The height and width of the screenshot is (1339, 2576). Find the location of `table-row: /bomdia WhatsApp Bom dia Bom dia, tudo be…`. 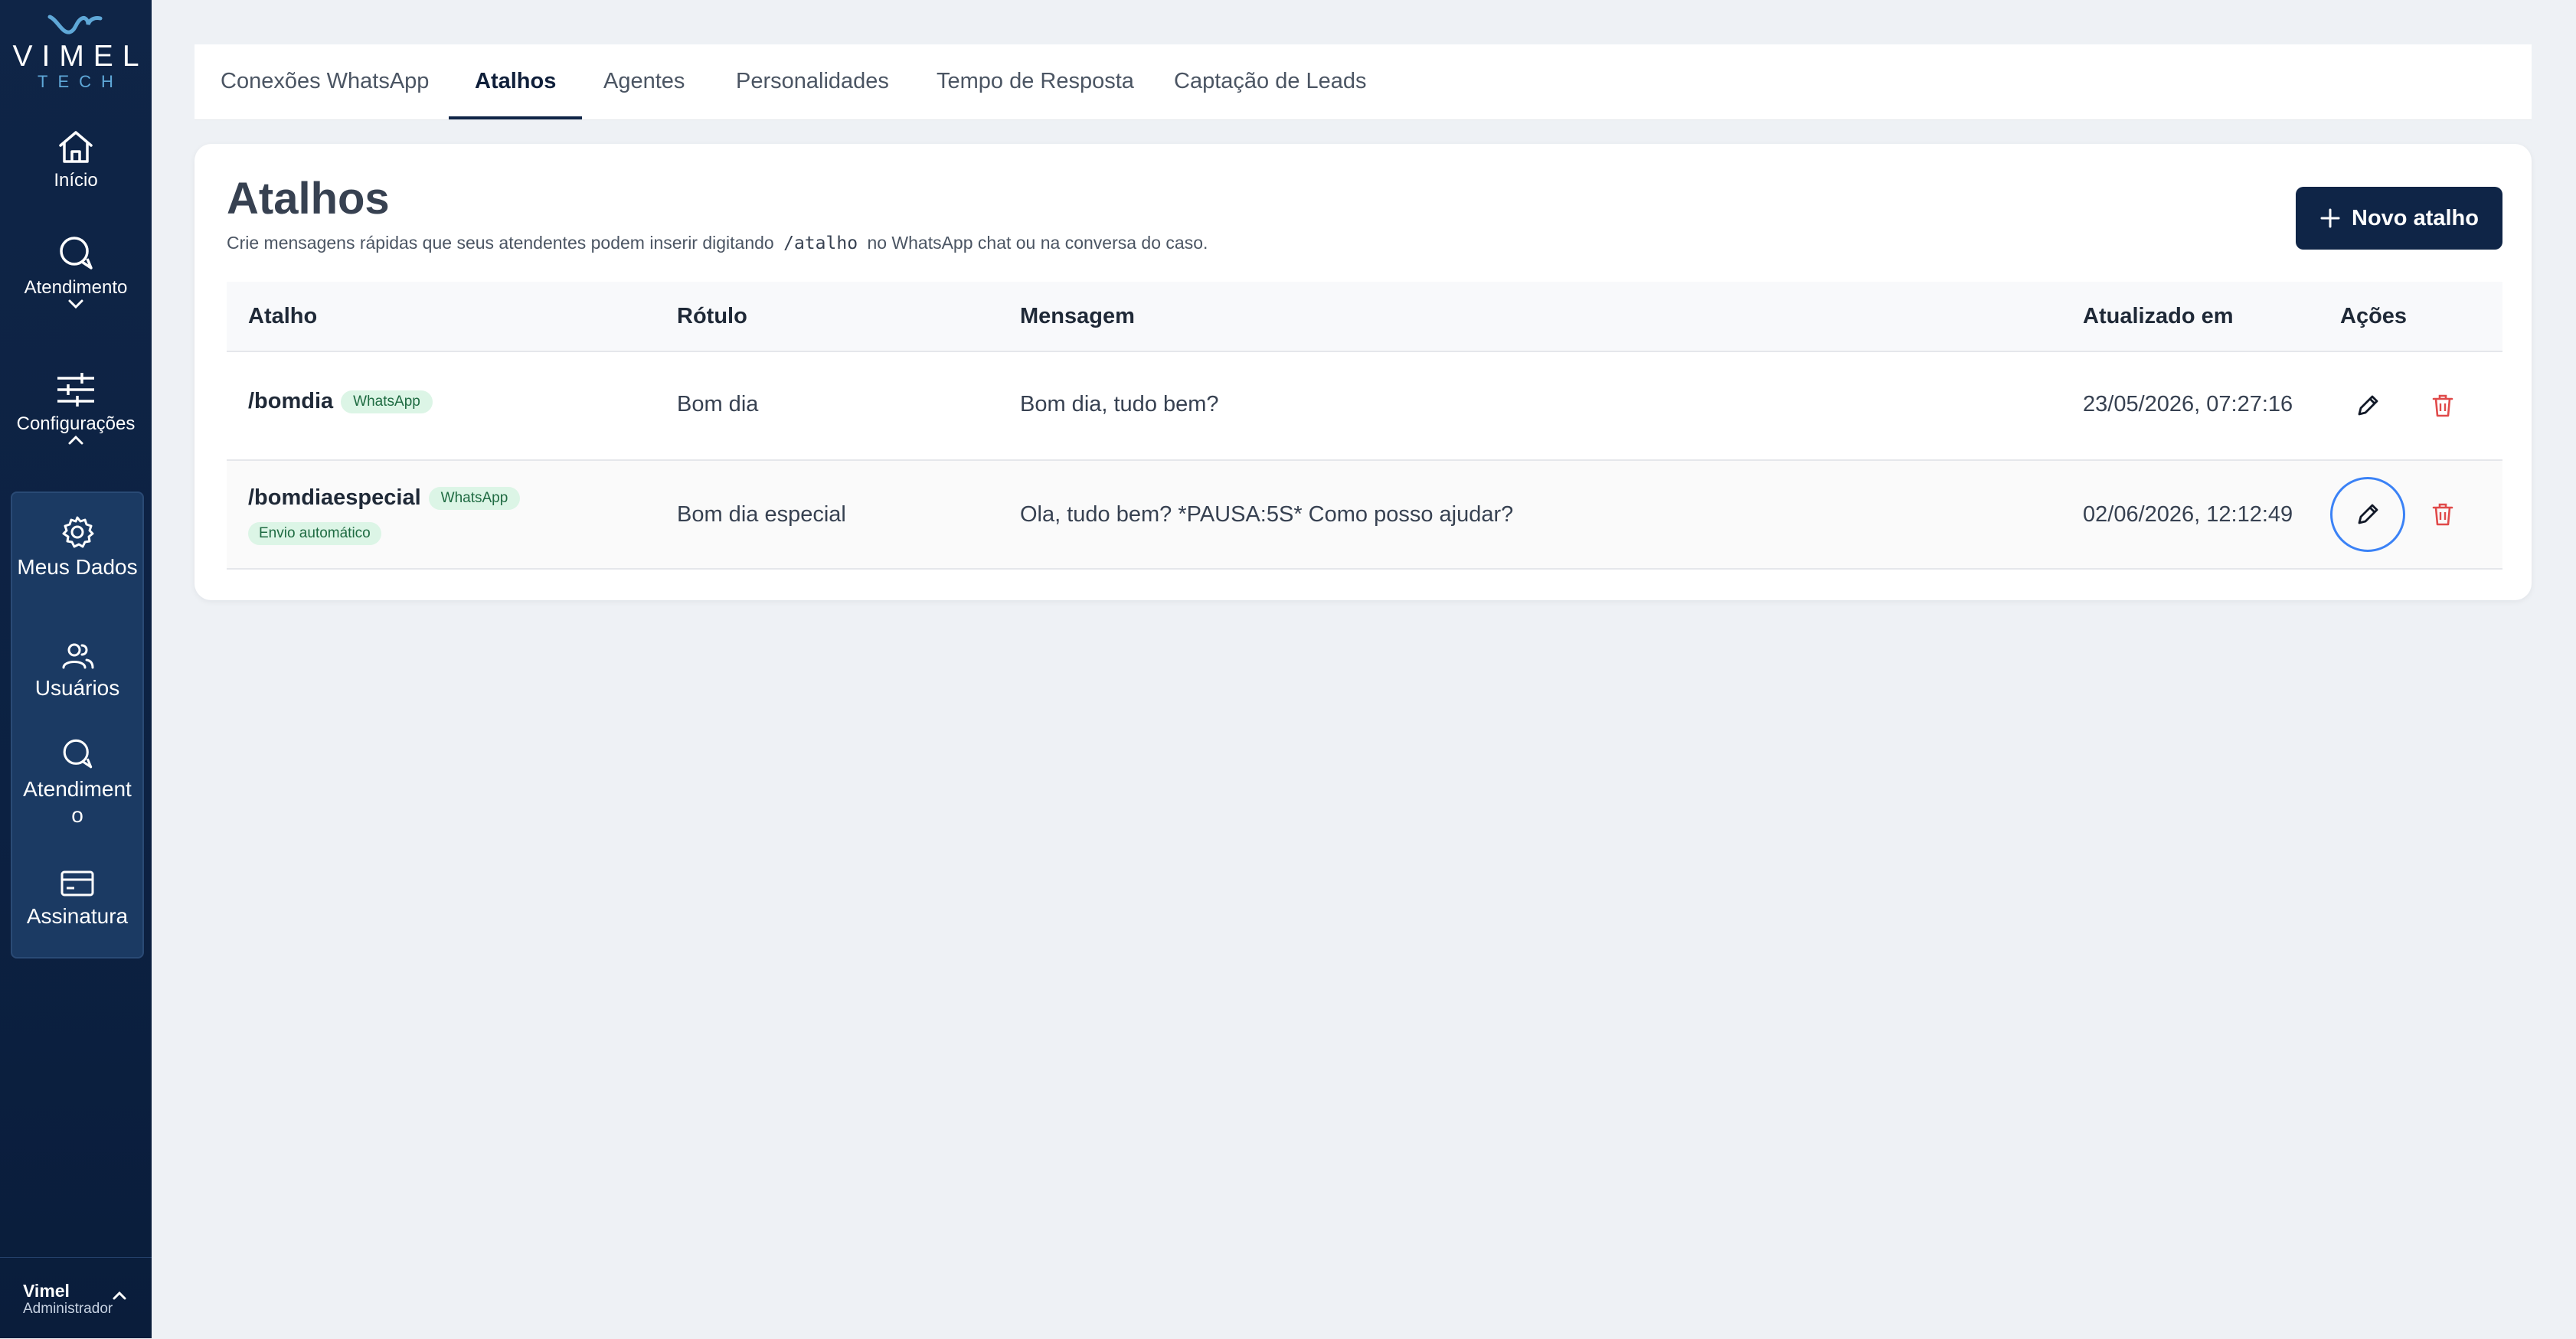

table-row: /bomdia WhatsApp Bom dia Bom dia, tudo be… is located at coordinates (1364, 406).